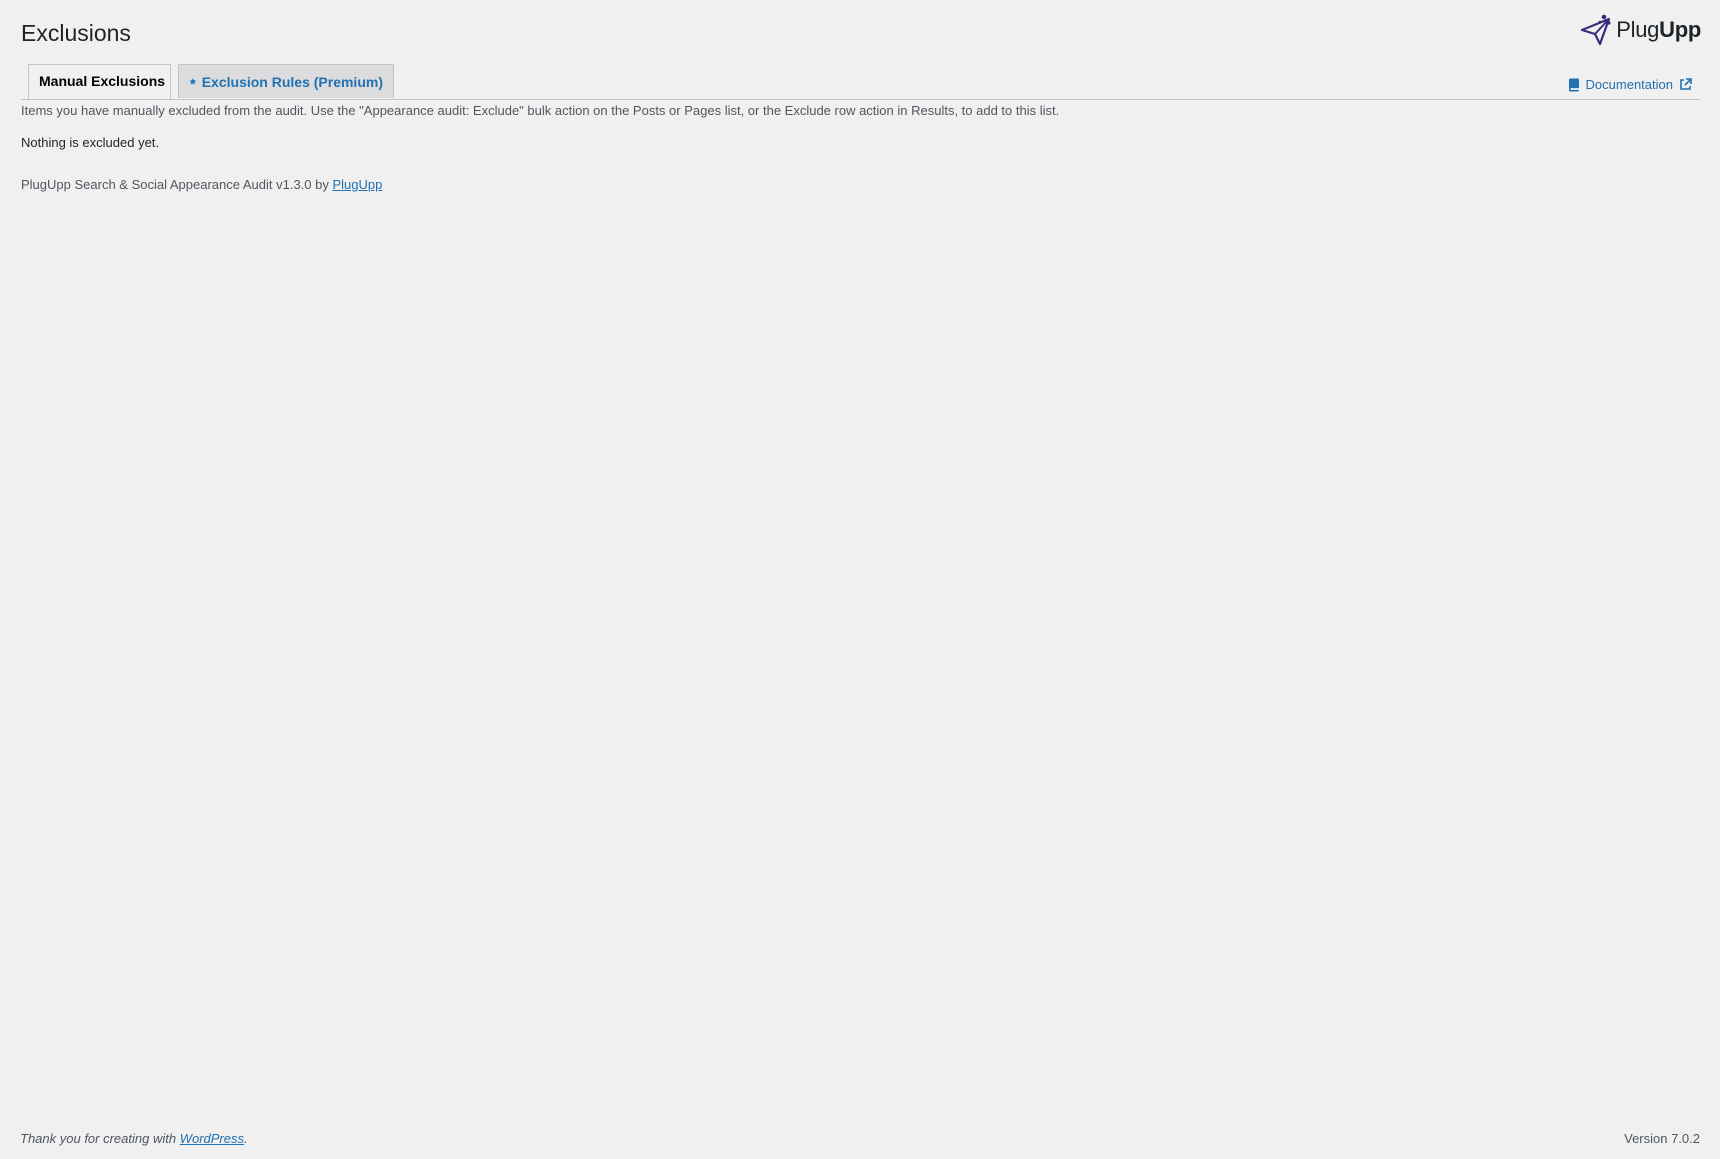  What do you see at coordinates (1658, 29) in the screenshot?
I see `logo-wordmark: PlugUpp` at bounding box center [1658, 29].